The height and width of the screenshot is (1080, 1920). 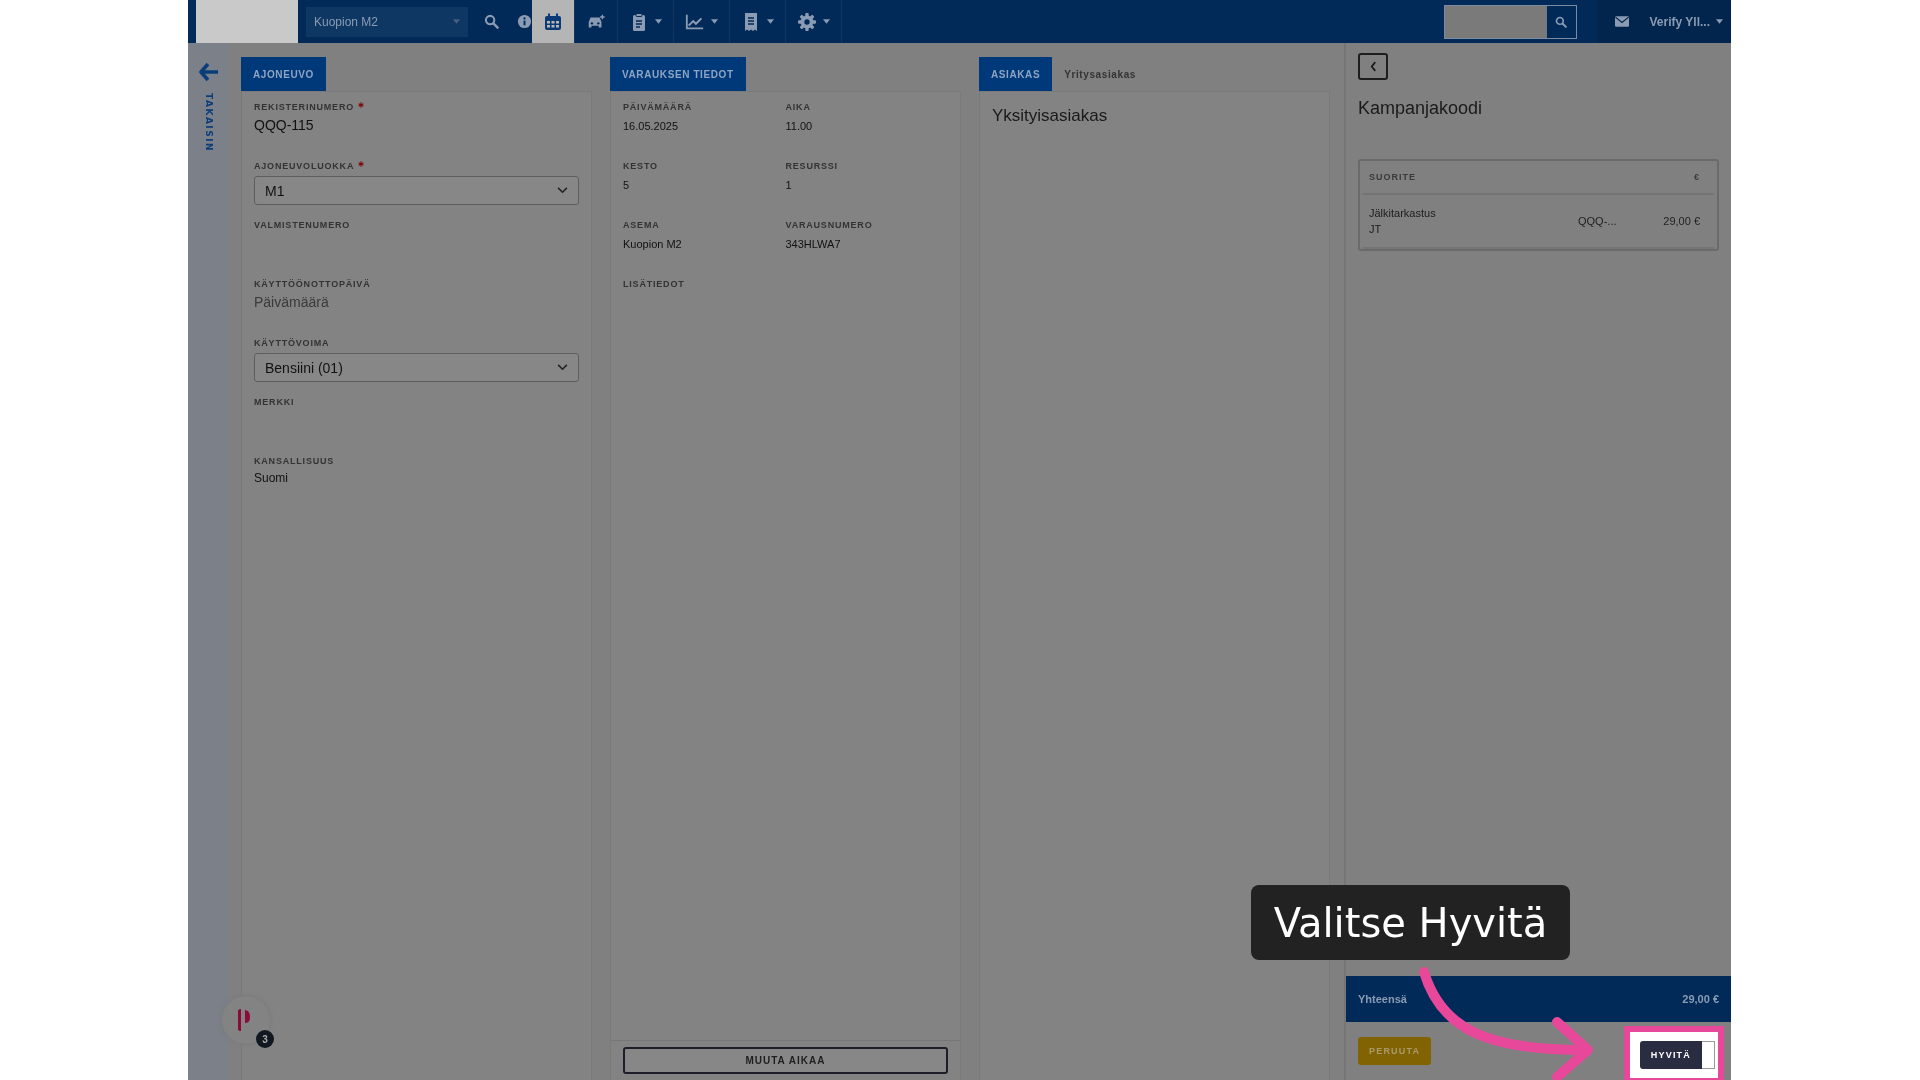 I want to click on field-label: KÄYTTÖÖNOTTOPÄIVÄ, so click(x=312, y=284).